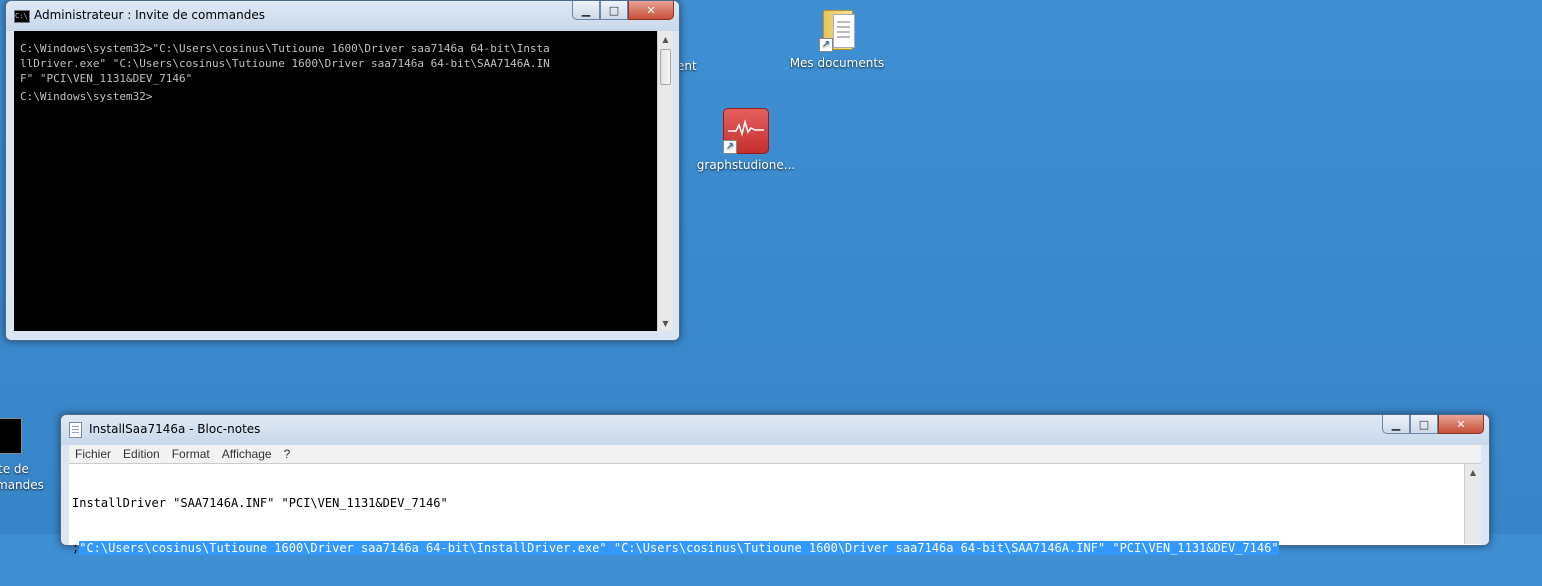  Describe the element at coordinates (141, 454) in the screenshot. I see `menu-edition: Edition` at that location.